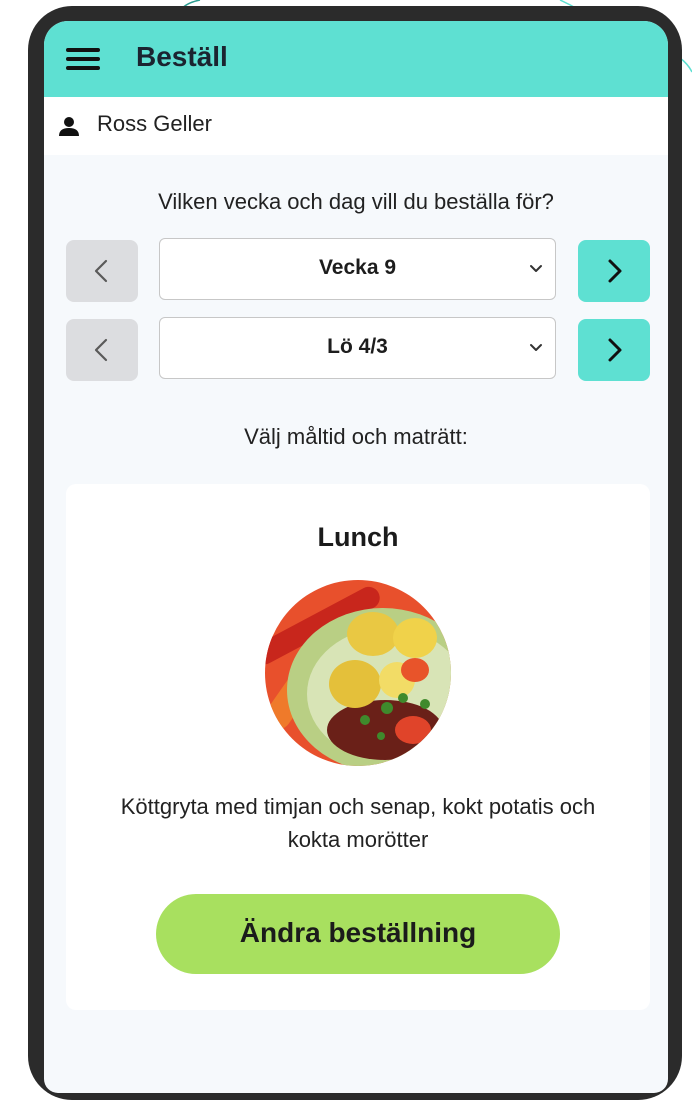 This screenshot has height=1104, width=692. Describe the element at coordinates (83, 59) in the screenshot. I see `menu-icon` at that location.